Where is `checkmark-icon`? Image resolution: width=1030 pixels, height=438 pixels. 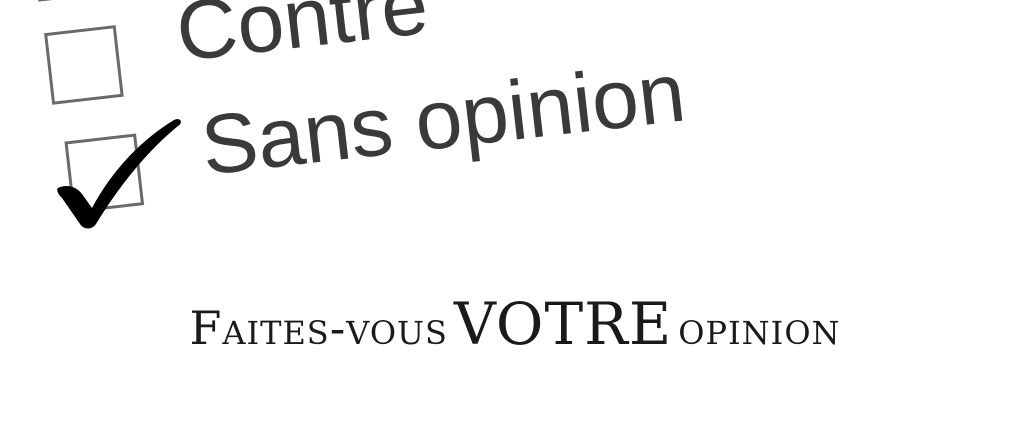 checkmark-icon is located at coordinates (119, 174).